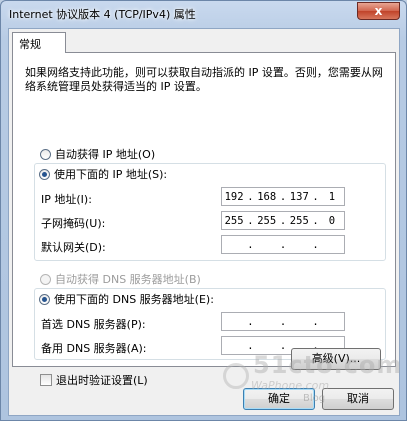 This screenshot has width=407, height=421. I want to click on ok-button: 确定, so click(279, 399).